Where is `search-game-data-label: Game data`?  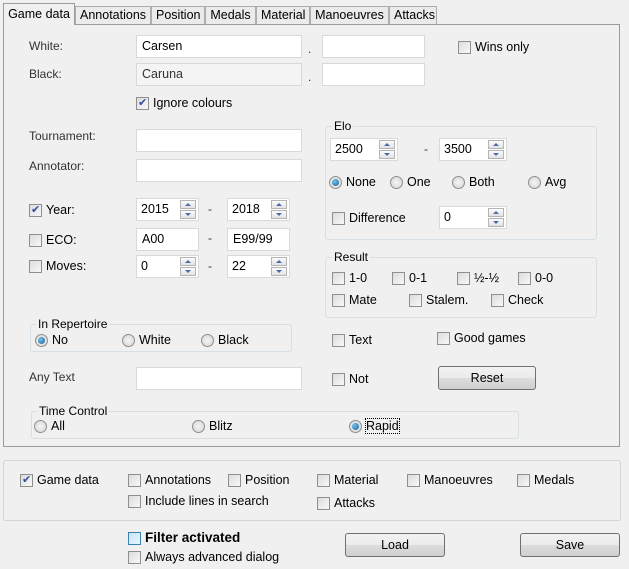 search-game-data-label: Game data is located at coordinates (68, 480).